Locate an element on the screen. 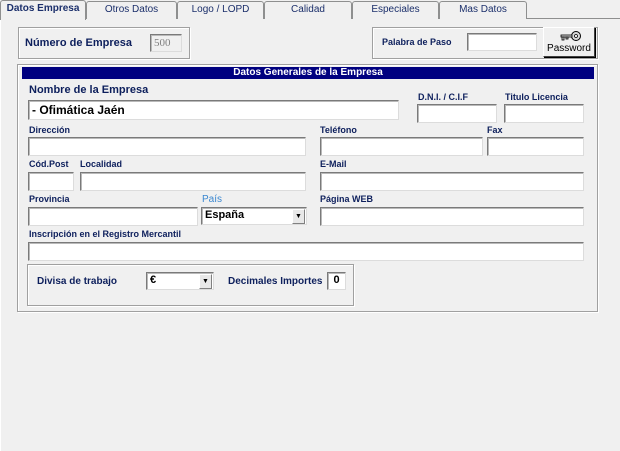 The height and width of the screenshot is (451, 620). section-header: Datos Generales de la Empresa is located at coordinates (308, 73).